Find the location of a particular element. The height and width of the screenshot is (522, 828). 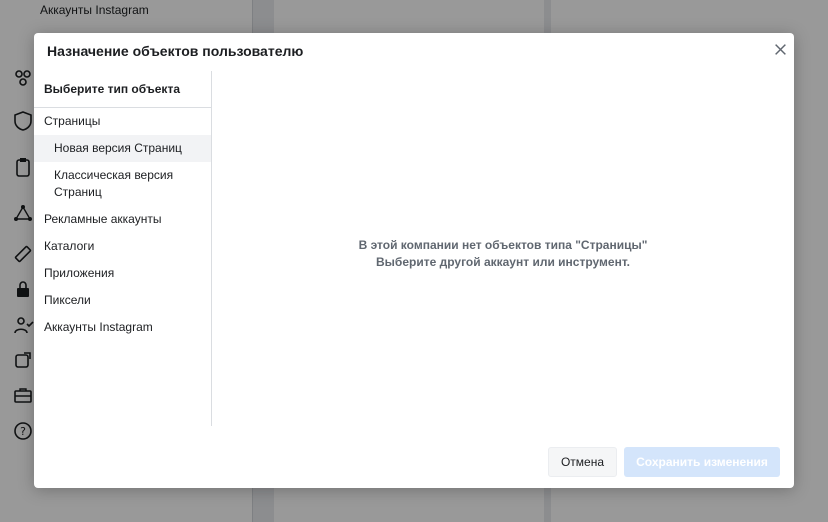

sidebar-item-apps: Приложения is located at coordinates (122, 273).